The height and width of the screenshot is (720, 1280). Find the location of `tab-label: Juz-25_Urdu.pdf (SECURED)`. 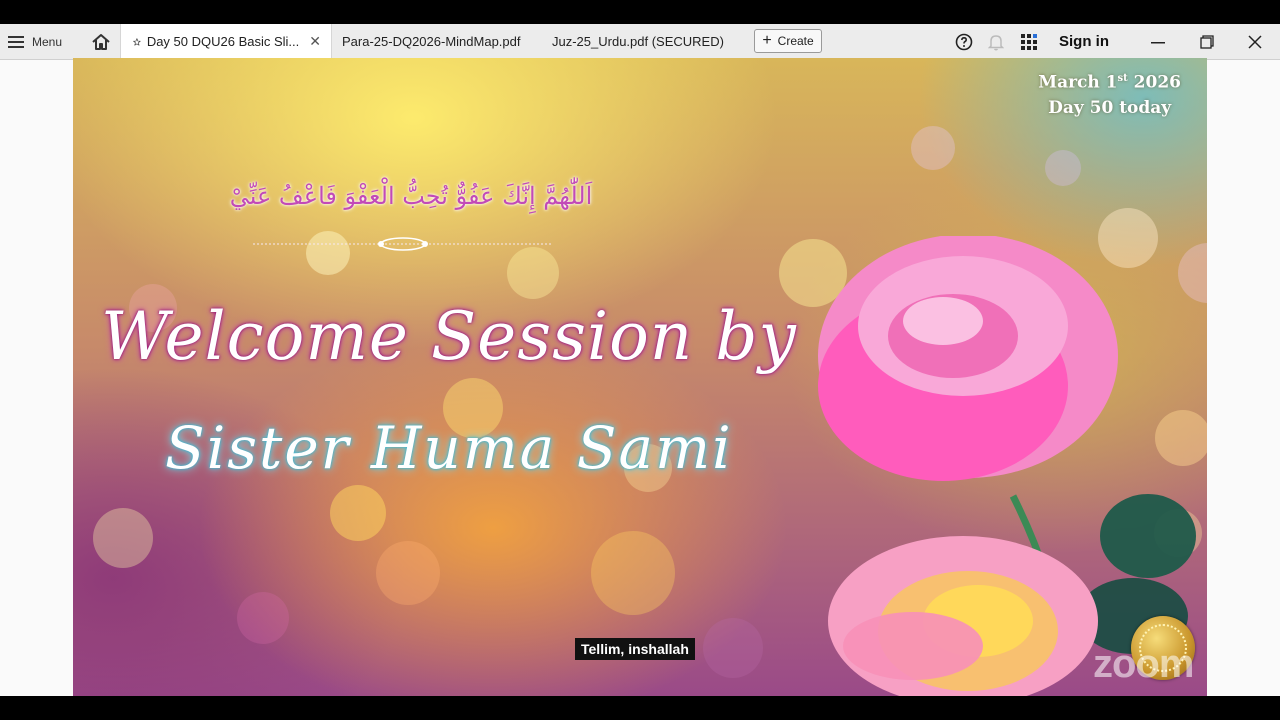

tab-label: Juz-25_Urdu.pdf (SECURED) is located at coordinates (638, 41).